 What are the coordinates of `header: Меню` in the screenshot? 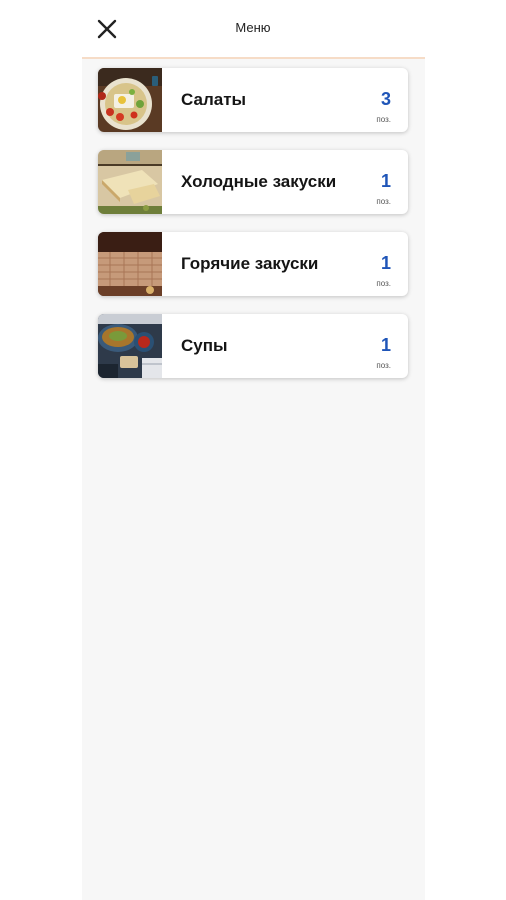 It's located at (253, 29).